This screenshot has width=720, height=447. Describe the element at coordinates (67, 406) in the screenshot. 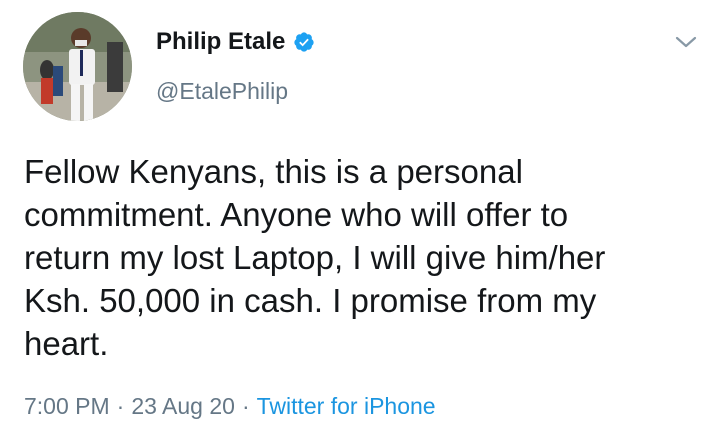

I see `tweet-time: 7:00 PM` at that location.